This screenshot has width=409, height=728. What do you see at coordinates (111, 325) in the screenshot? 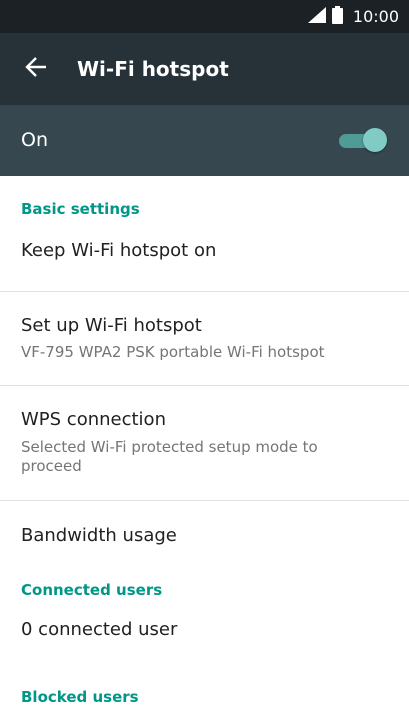
I see `setup-hotspot-title: Set up Wi-Fi hotspot` at bounding box center [111, 325].